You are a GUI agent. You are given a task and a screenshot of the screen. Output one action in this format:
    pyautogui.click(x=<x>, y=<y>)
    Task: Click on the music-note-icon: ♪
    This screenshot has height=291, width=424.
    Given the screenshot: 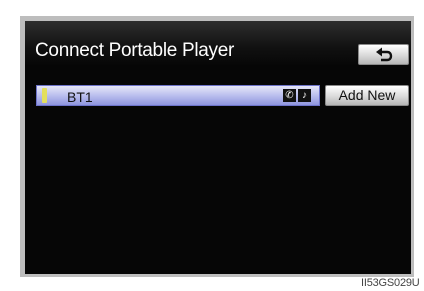 What is the action you would take?
    pyautogui.click(x=304, y=95)
    